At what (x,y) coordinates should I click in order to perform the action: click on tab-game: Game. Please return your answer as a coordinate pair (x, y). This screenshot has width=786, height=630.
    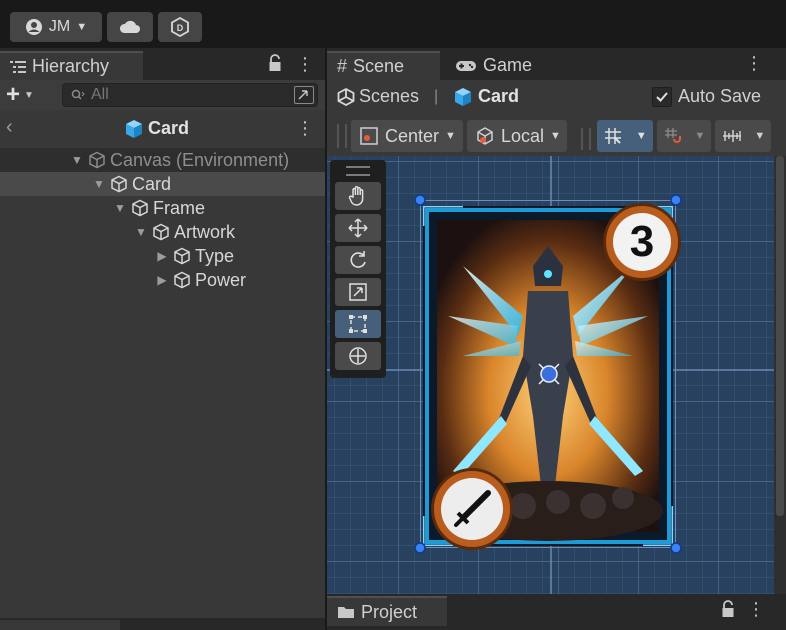
    Looking at the image, I should click on (500, 65).